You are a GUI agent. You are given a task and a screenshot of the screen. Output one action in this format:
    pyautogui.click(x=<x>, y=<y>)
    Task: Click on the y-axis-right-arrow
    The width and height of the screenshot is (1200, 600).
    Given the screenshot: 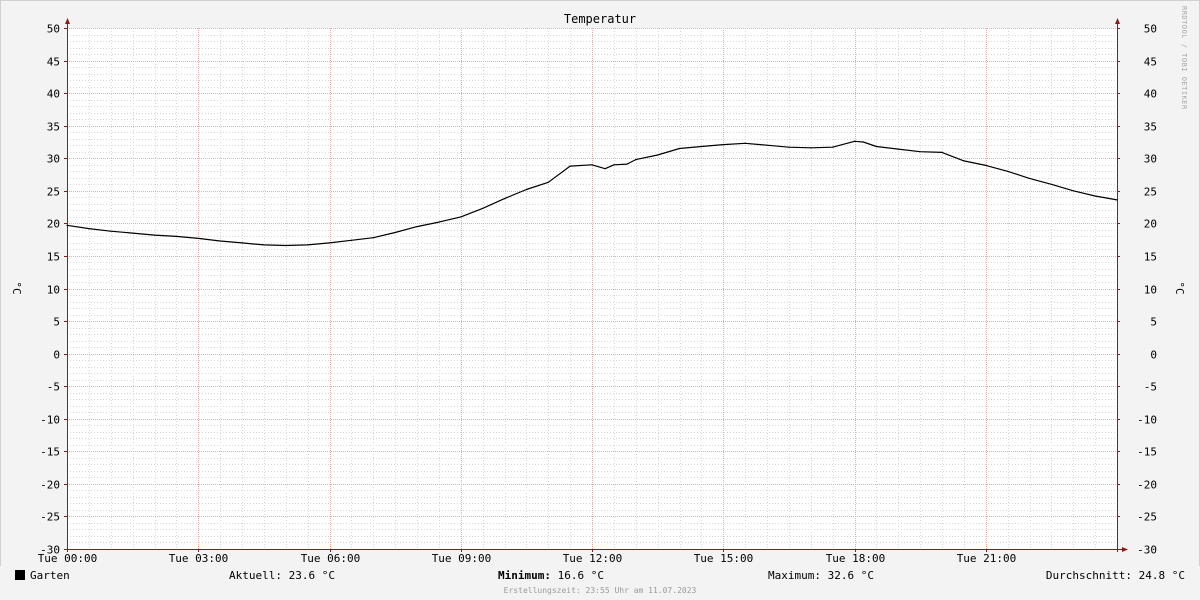 What is the action you would take?
    pyautogui.click(x=1117, y=21)
    